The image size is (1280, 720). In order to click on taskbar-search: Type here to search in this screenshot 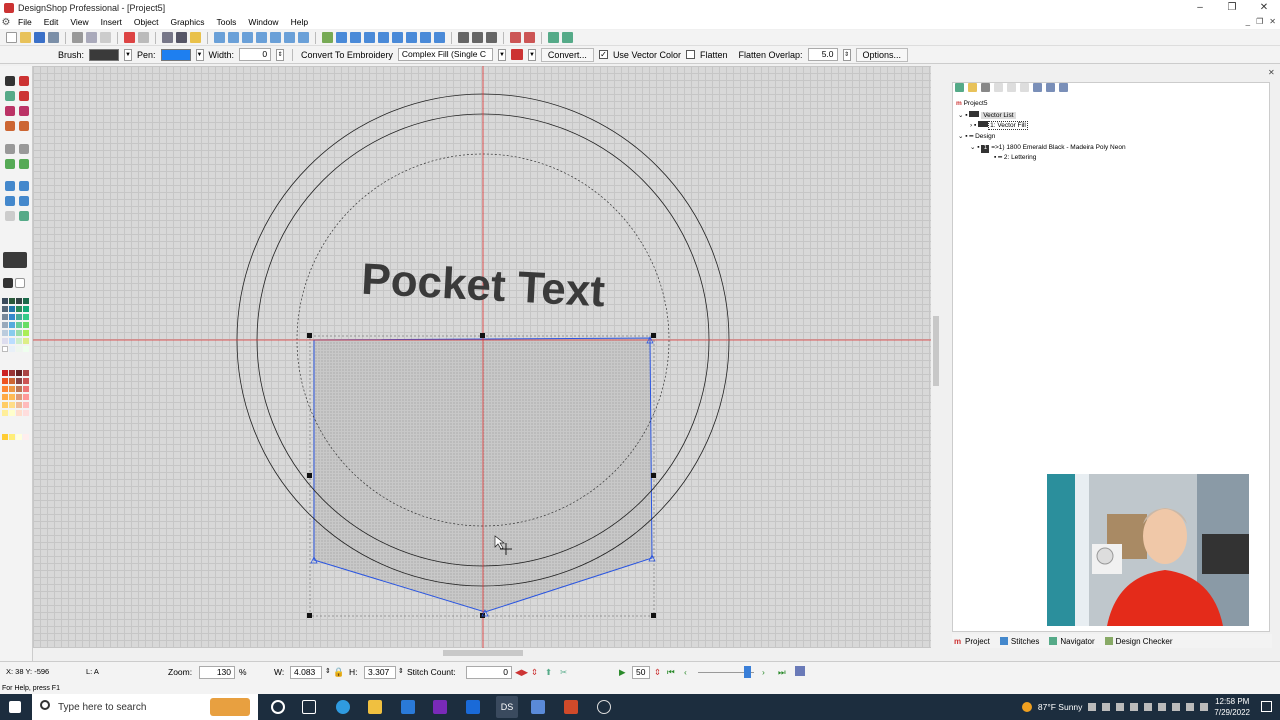, I will do `click(145, 707)`.